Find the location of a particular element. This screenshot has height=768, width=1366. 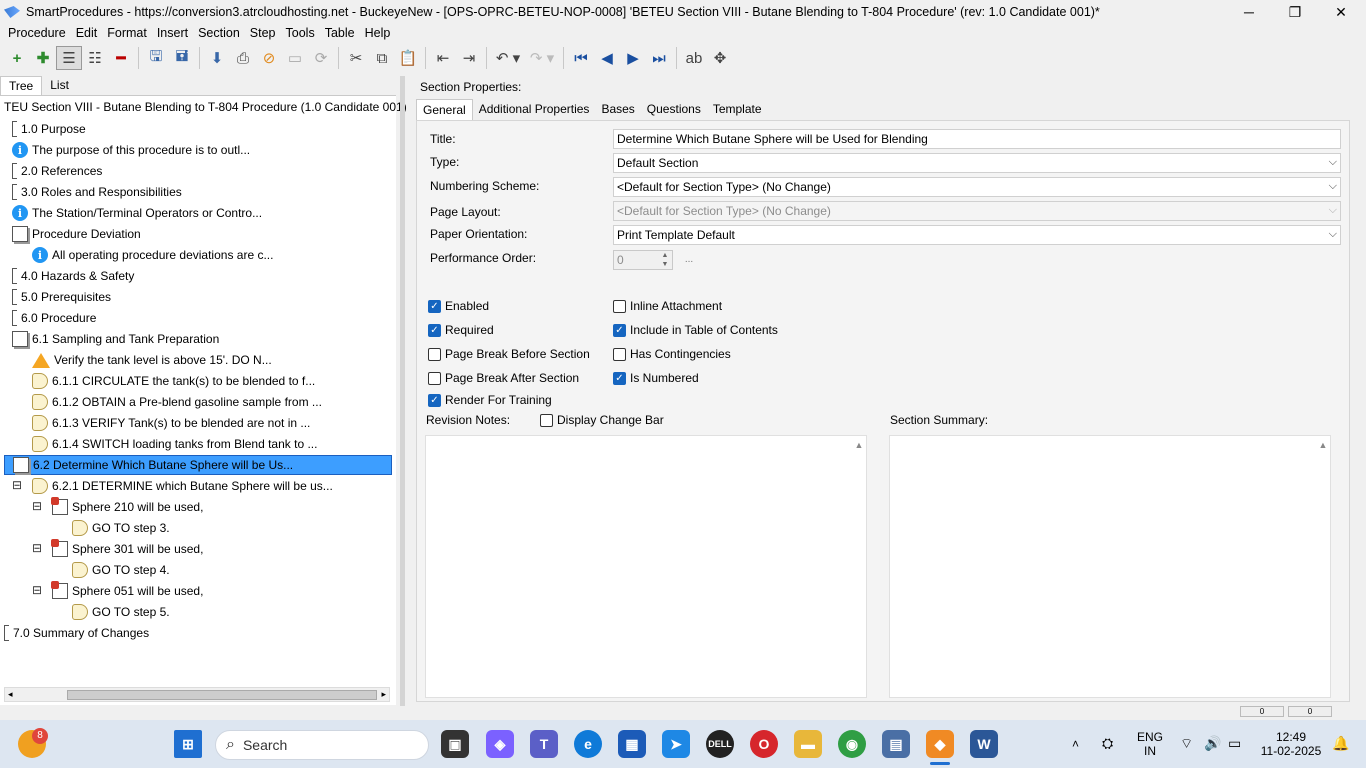

powerautomate-icon: ➤ is located at coordinates (676, 744).